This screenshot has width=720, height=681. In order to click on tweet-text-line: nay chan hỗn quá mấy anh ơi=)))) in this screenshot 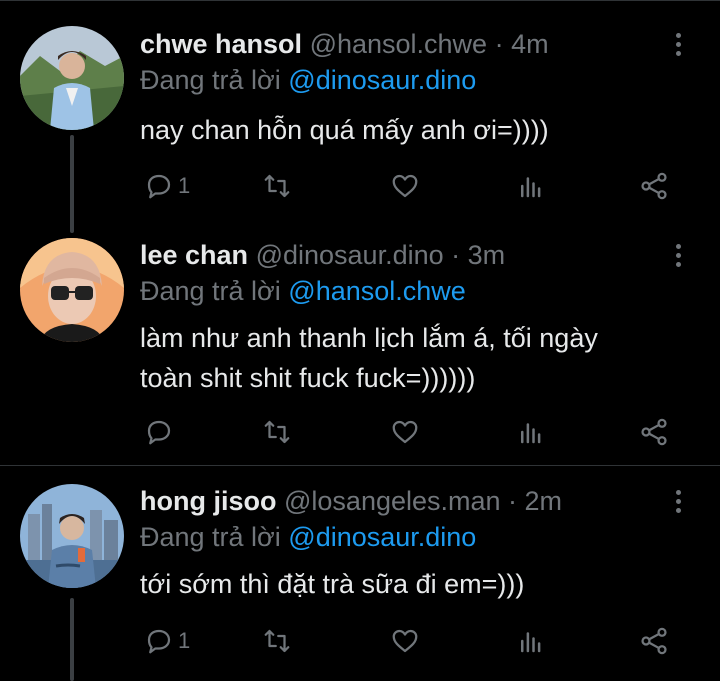, I will do `click(344, 130)`.